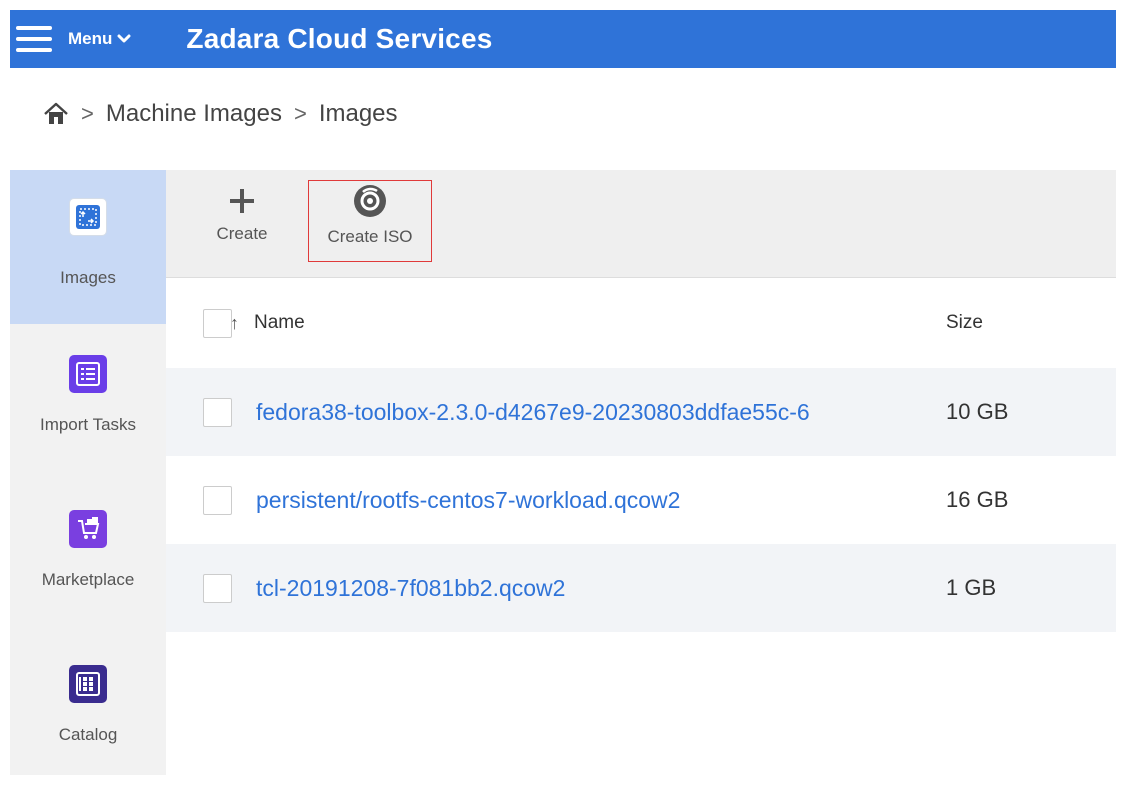 This screenshot has width=1132, height=804. I want to click on marketplace-icon, so click(88, 529).